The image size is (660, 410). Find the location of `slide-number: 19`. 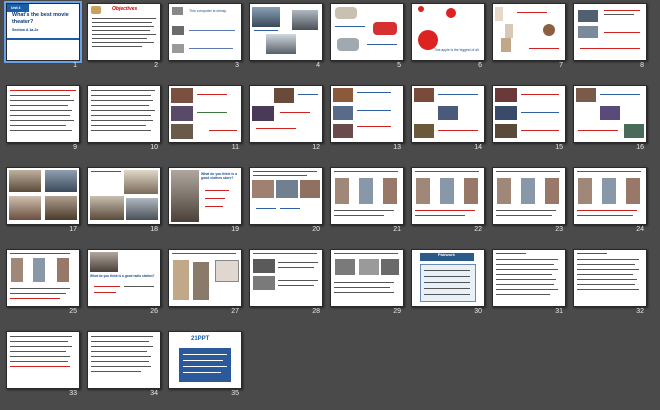

slide-number: 19 is located at coordinates (235, 229).